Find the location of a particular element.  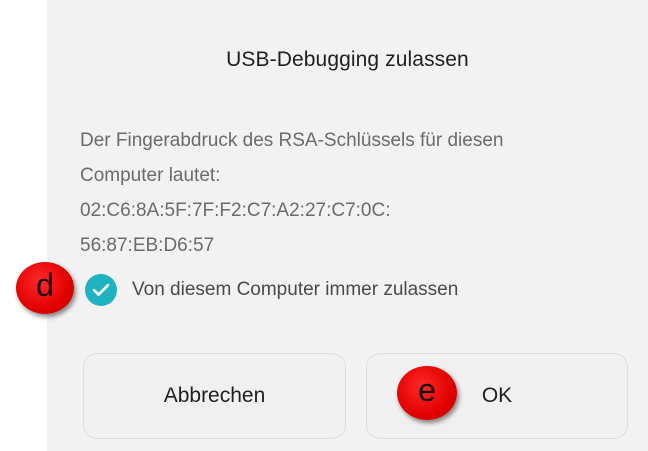

annotation-badge-e: e is located at coordinates (427, 393).